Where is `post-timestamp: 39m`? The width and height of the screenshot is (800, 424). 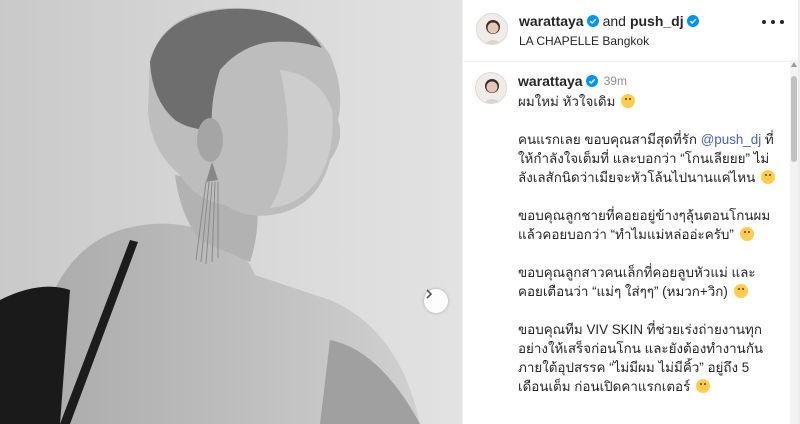 post-timestamp: 39m is located at coordinates (615, 81).